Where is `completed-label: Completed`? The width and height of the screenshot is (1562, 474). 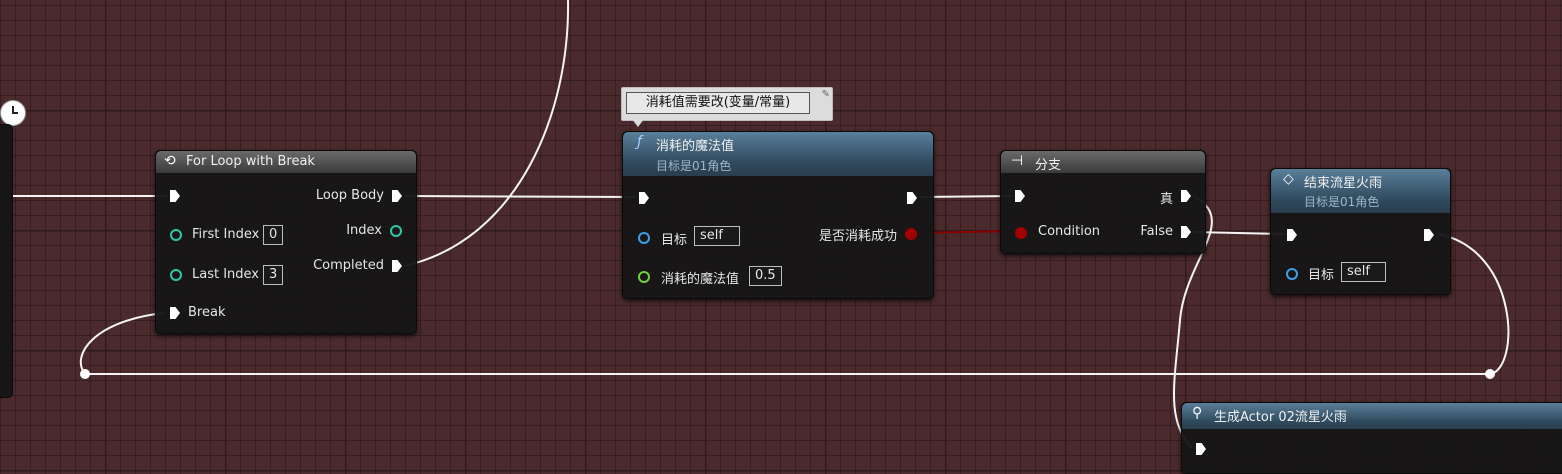 completed-label: Completed is located at coordinates (348, 265).